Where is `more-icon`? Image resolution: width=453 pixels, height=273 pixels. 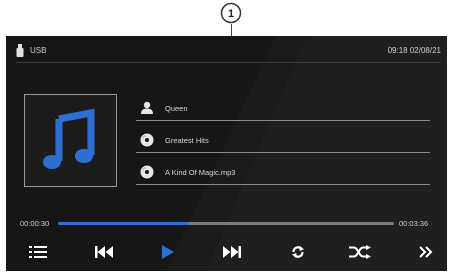 more-icon is located at coordinates (426, 252).